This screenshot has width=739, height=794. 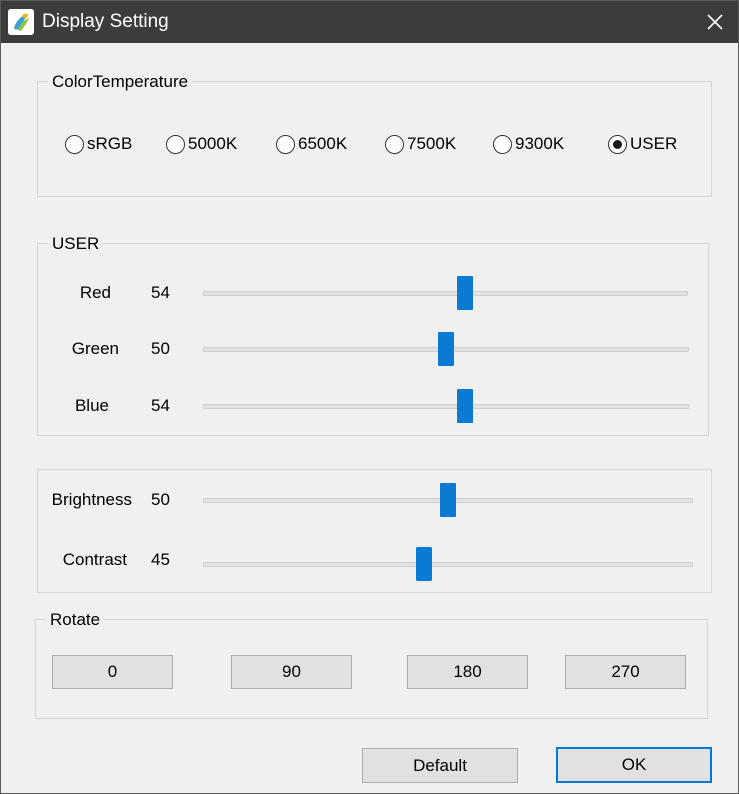 What do you see at coordinates (120, 82) in the screenshot?
I see `color-temperature-legend: ColorTemperature` at bounding box center [120, 82].